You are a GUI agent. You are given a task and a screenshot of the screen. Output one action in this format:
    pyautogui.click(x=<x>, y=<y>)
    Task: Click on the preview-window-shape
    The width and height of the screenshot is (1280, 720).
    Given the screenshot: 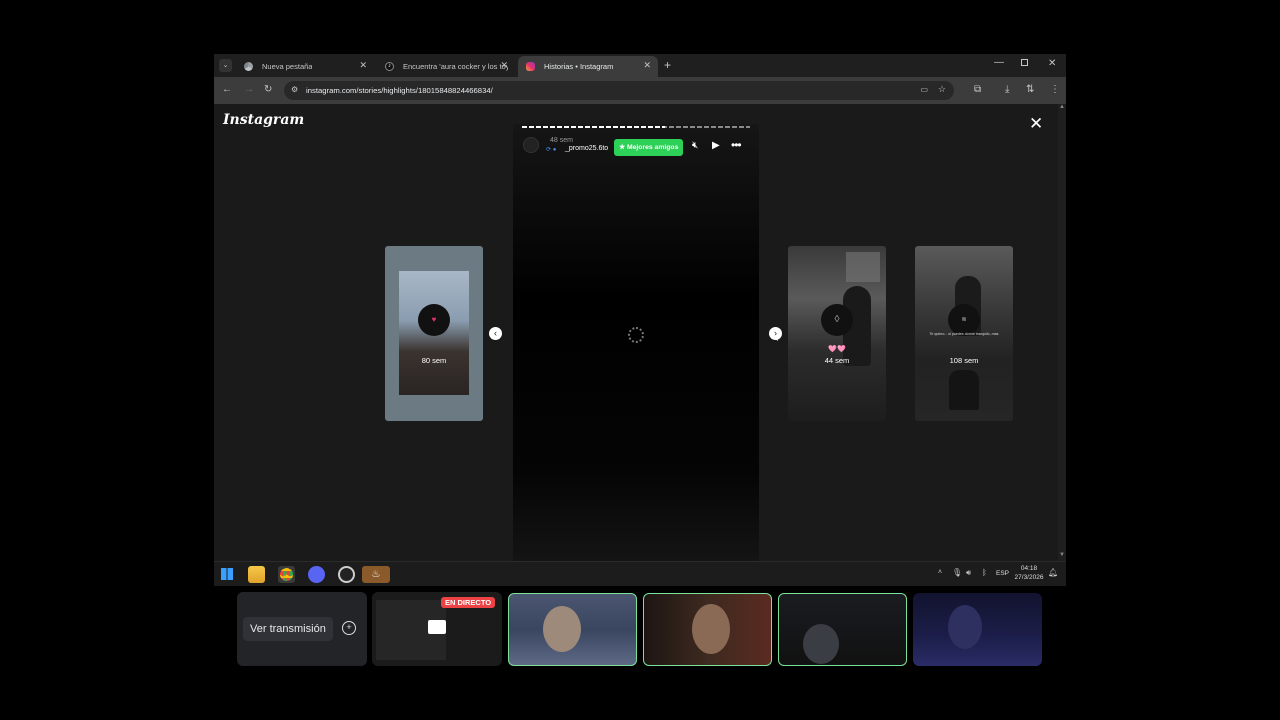 What is the action you would take?
    pyautogui.click(x=863, y=267)
    